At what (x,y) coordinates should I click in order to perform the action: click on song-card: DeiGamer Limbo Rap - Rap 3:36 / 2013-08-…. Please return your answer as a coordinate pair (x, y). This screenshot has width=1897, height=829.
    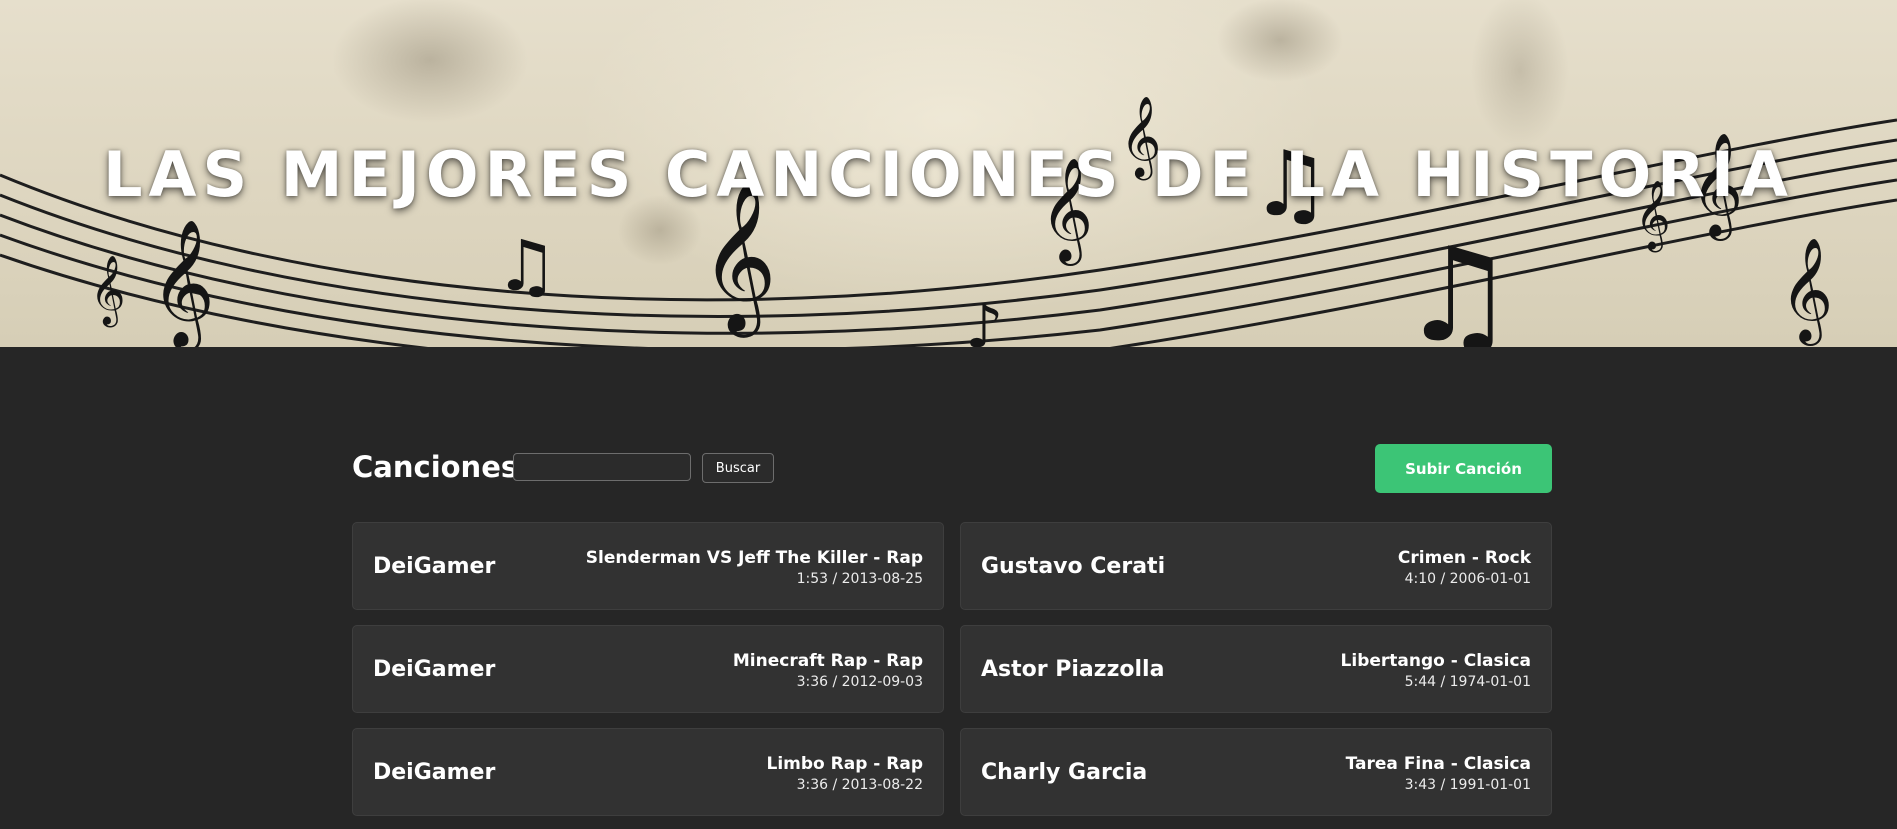
    Looking at the image, I should click on (648, 772).